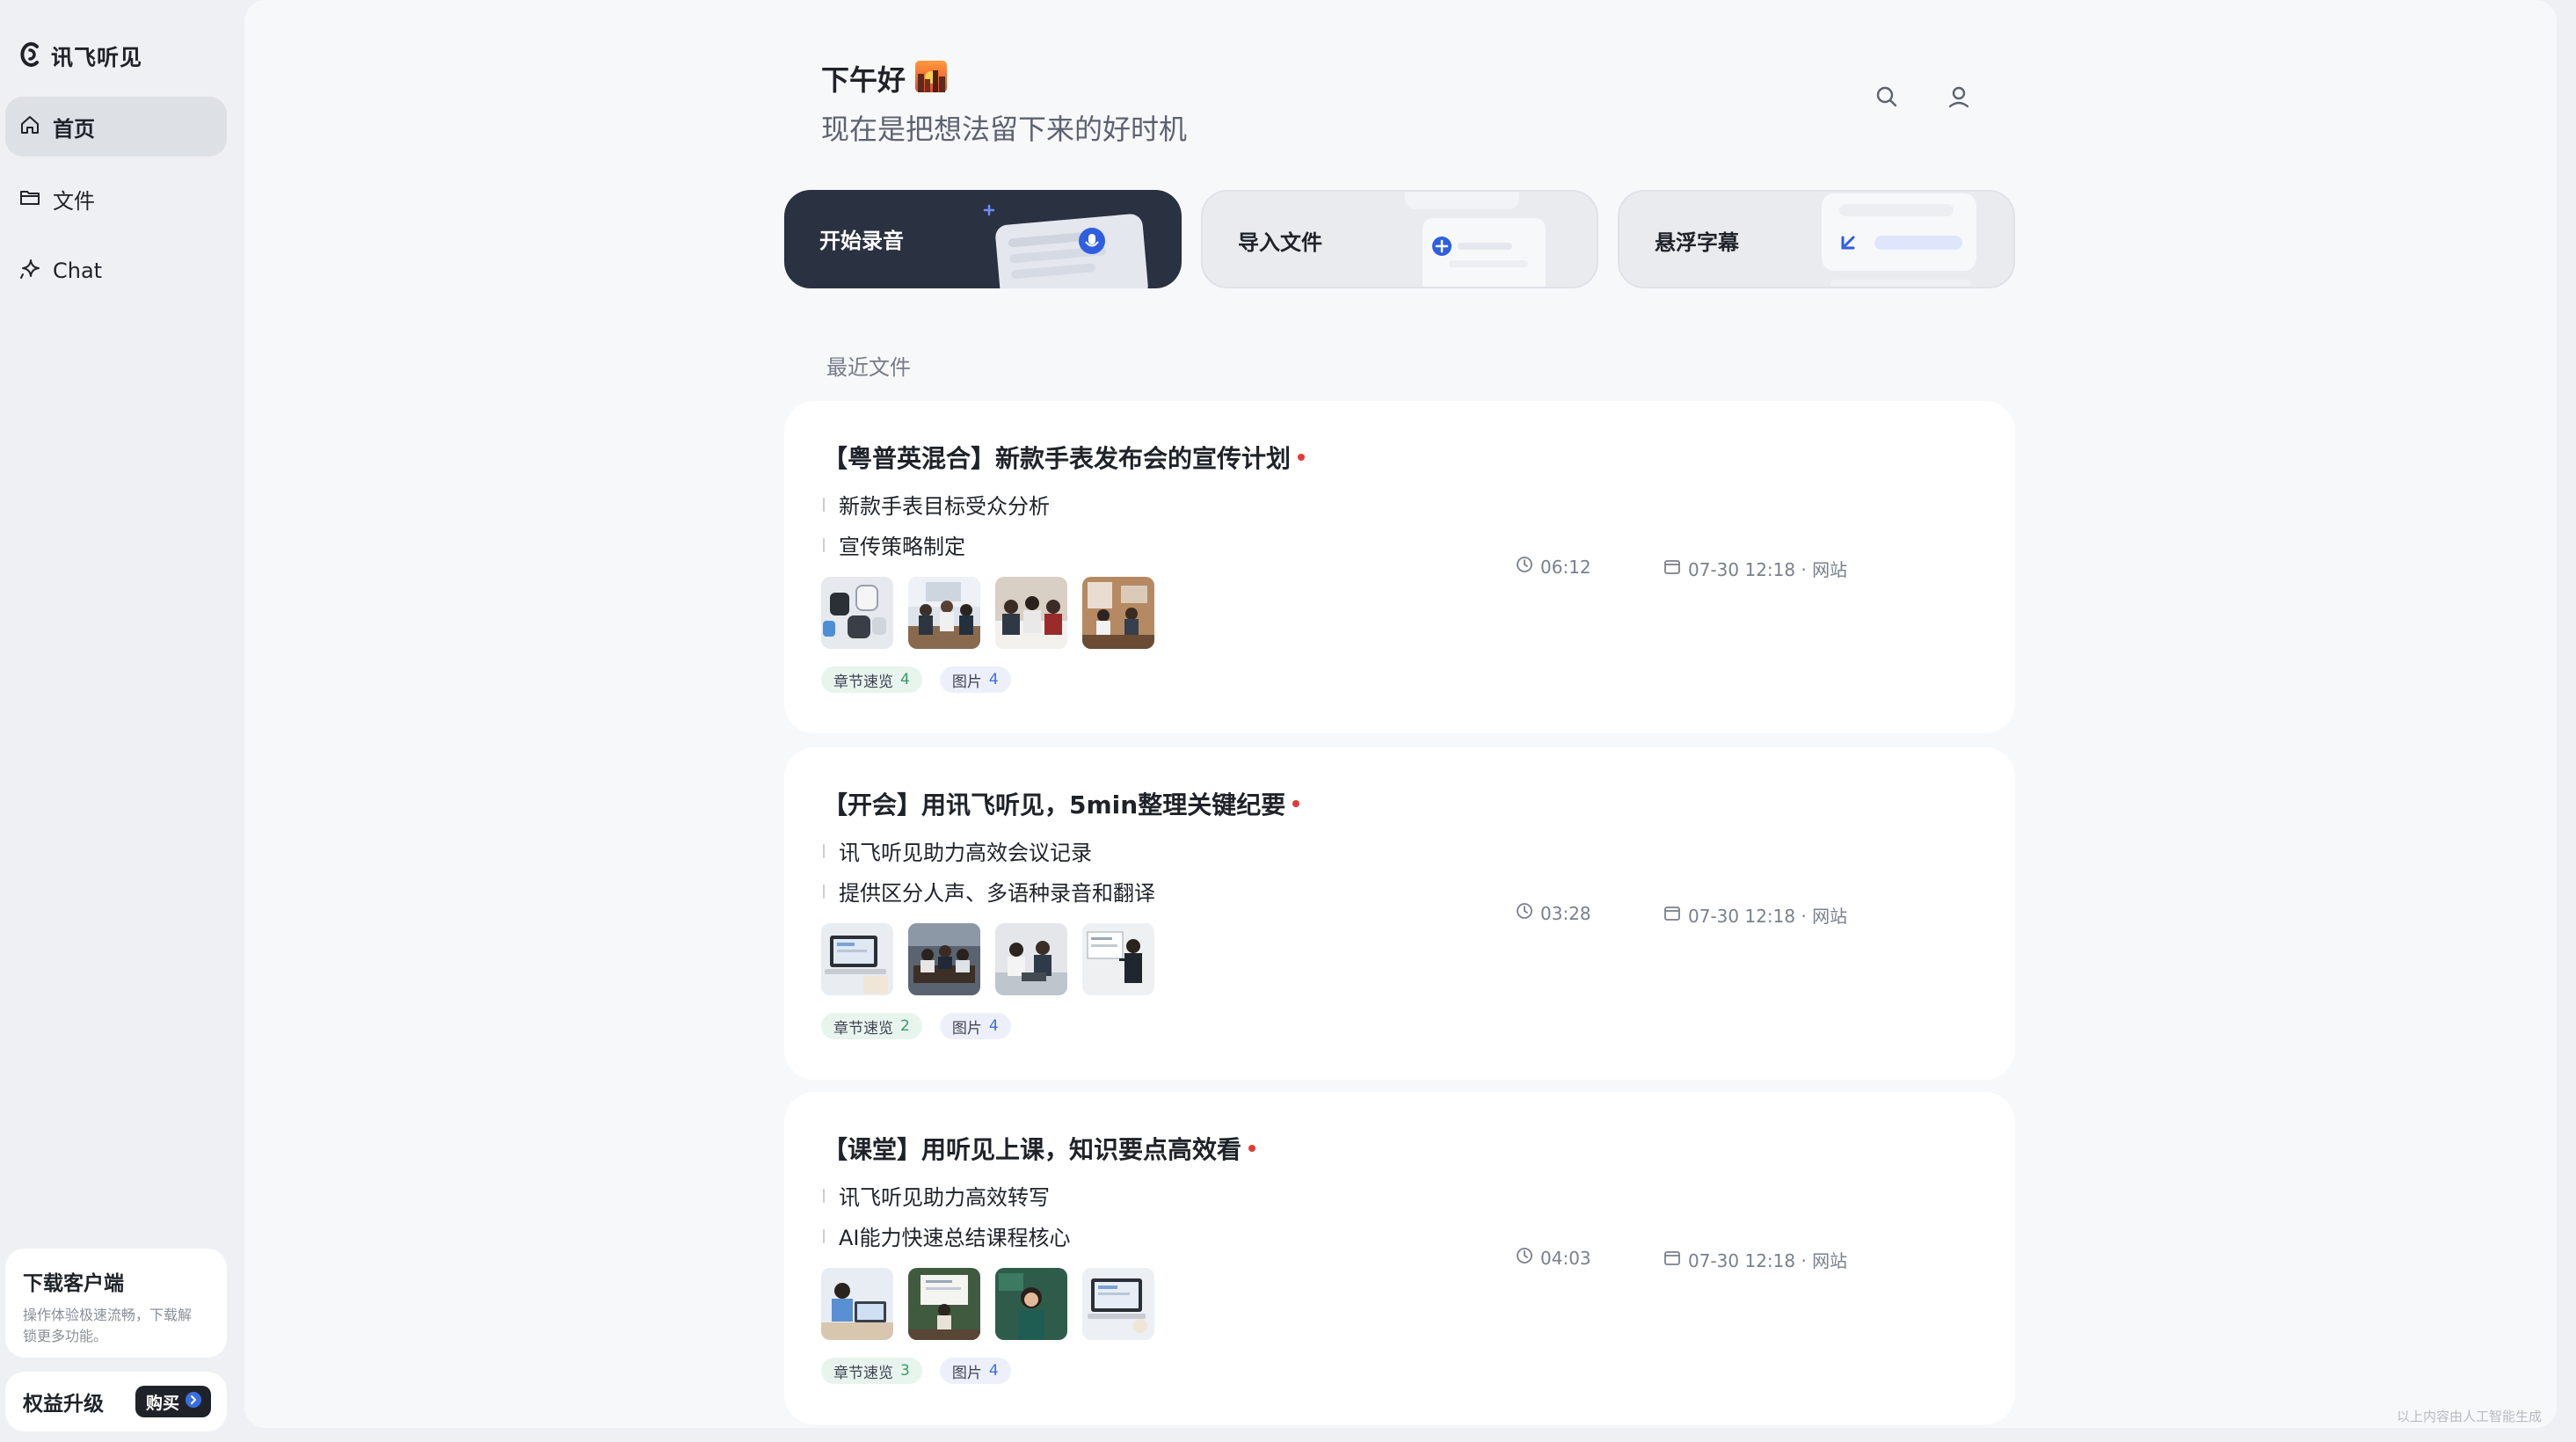  Describe the element at coordinates (1031, 1304) in the screenshot. I see `thumbnail-teacher-portrait` at that location.